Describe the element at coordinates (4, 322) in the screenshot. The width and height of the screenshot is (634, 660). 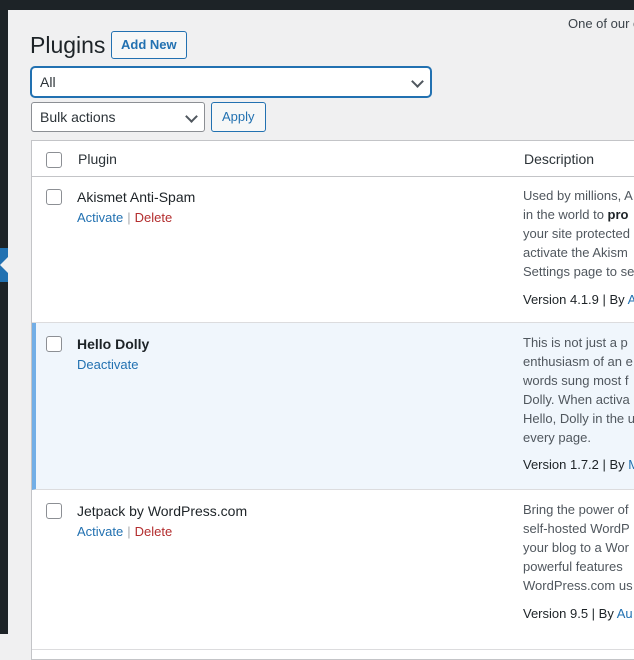
I see `admin-sidebar` at that location.